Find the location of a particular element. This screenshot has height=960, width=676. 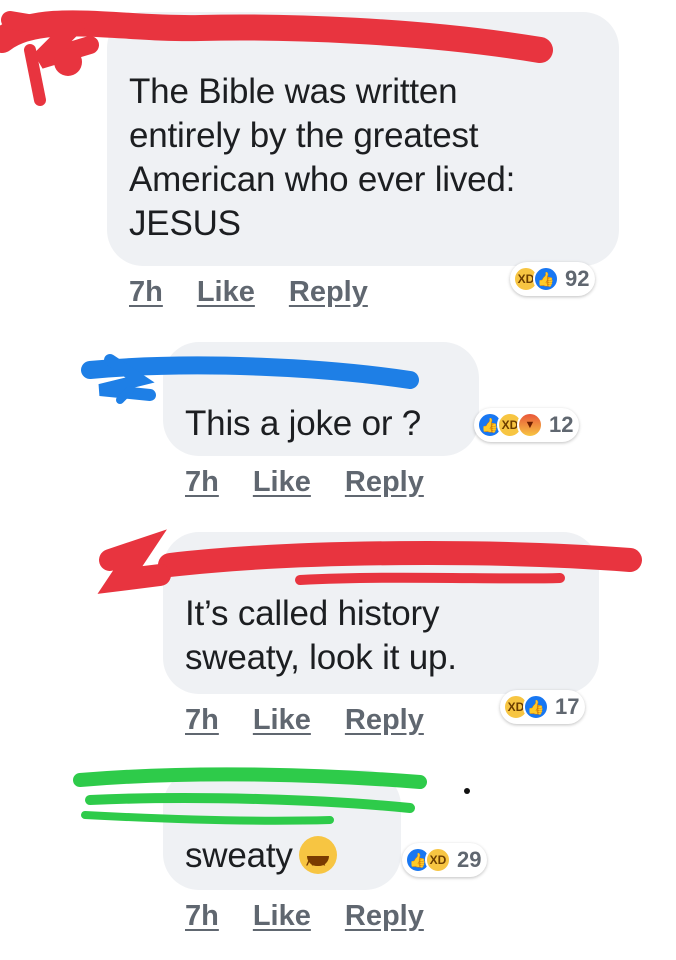

reaction-summary: XD 👍 92 is located at coordinates (553, 279).